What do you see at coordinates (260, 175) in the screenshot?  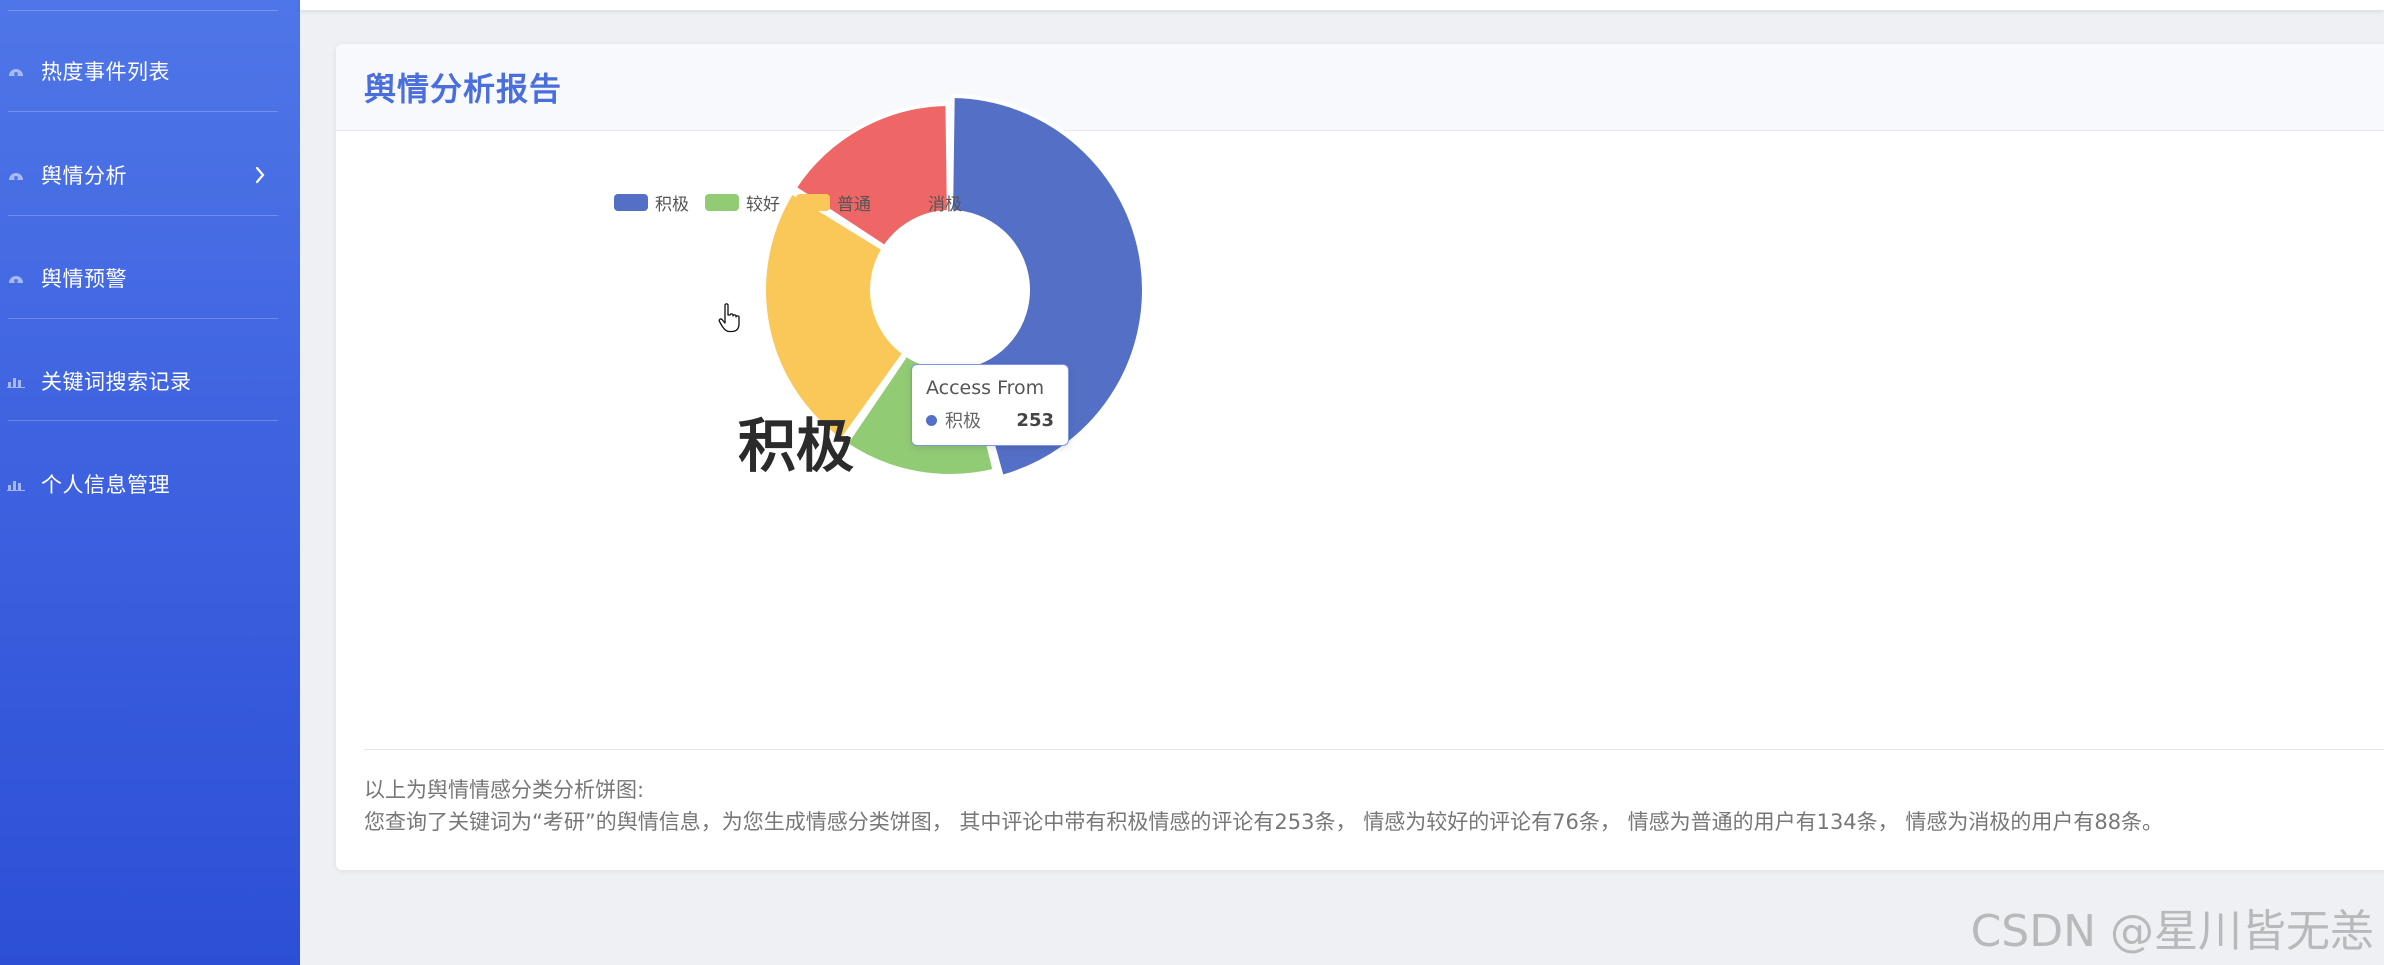 I see `chevron-right-icon` at bounding box center [260, 175].